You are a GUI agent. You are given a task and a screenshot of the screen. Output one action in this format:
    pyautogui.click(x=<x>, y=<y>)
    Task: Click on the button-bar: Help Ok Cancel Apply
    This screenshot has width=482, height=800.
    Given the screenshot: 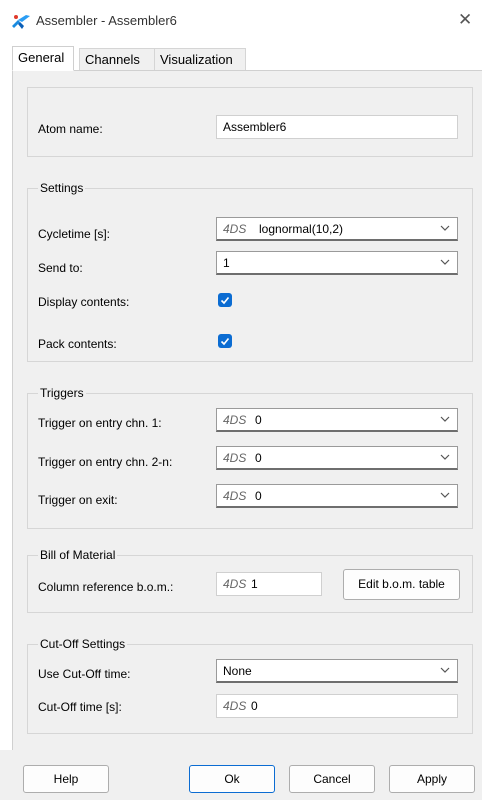 What is the action you would take?
    pyautogui.click(x=241, y=775)
    